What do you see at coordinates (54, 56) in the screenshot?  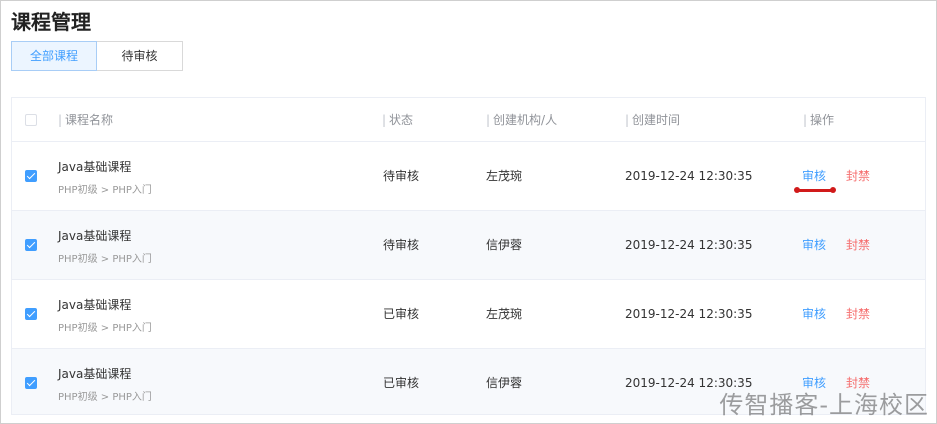 I see `tab-all-courses: 全部课程` at bounding box center [54, 56].